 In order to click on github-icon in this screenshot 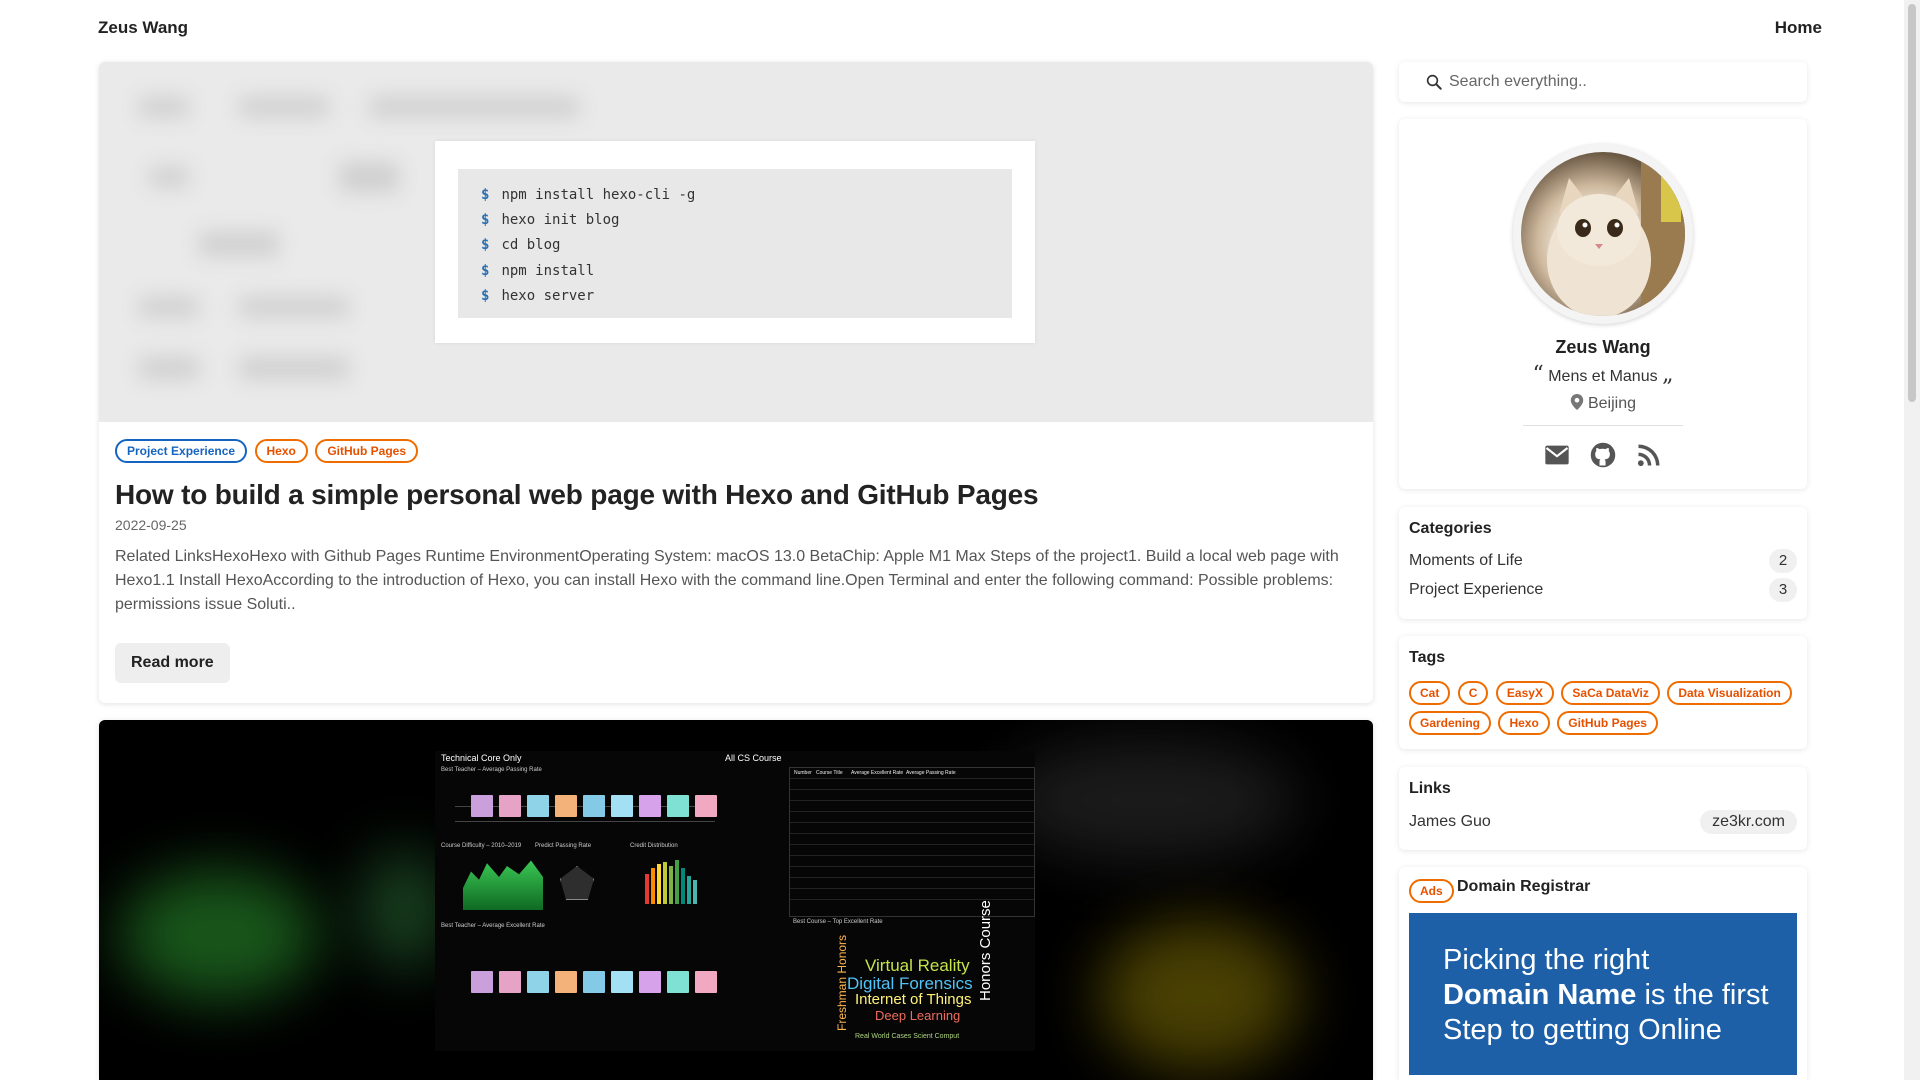, I will do `click(1603, 455)`.